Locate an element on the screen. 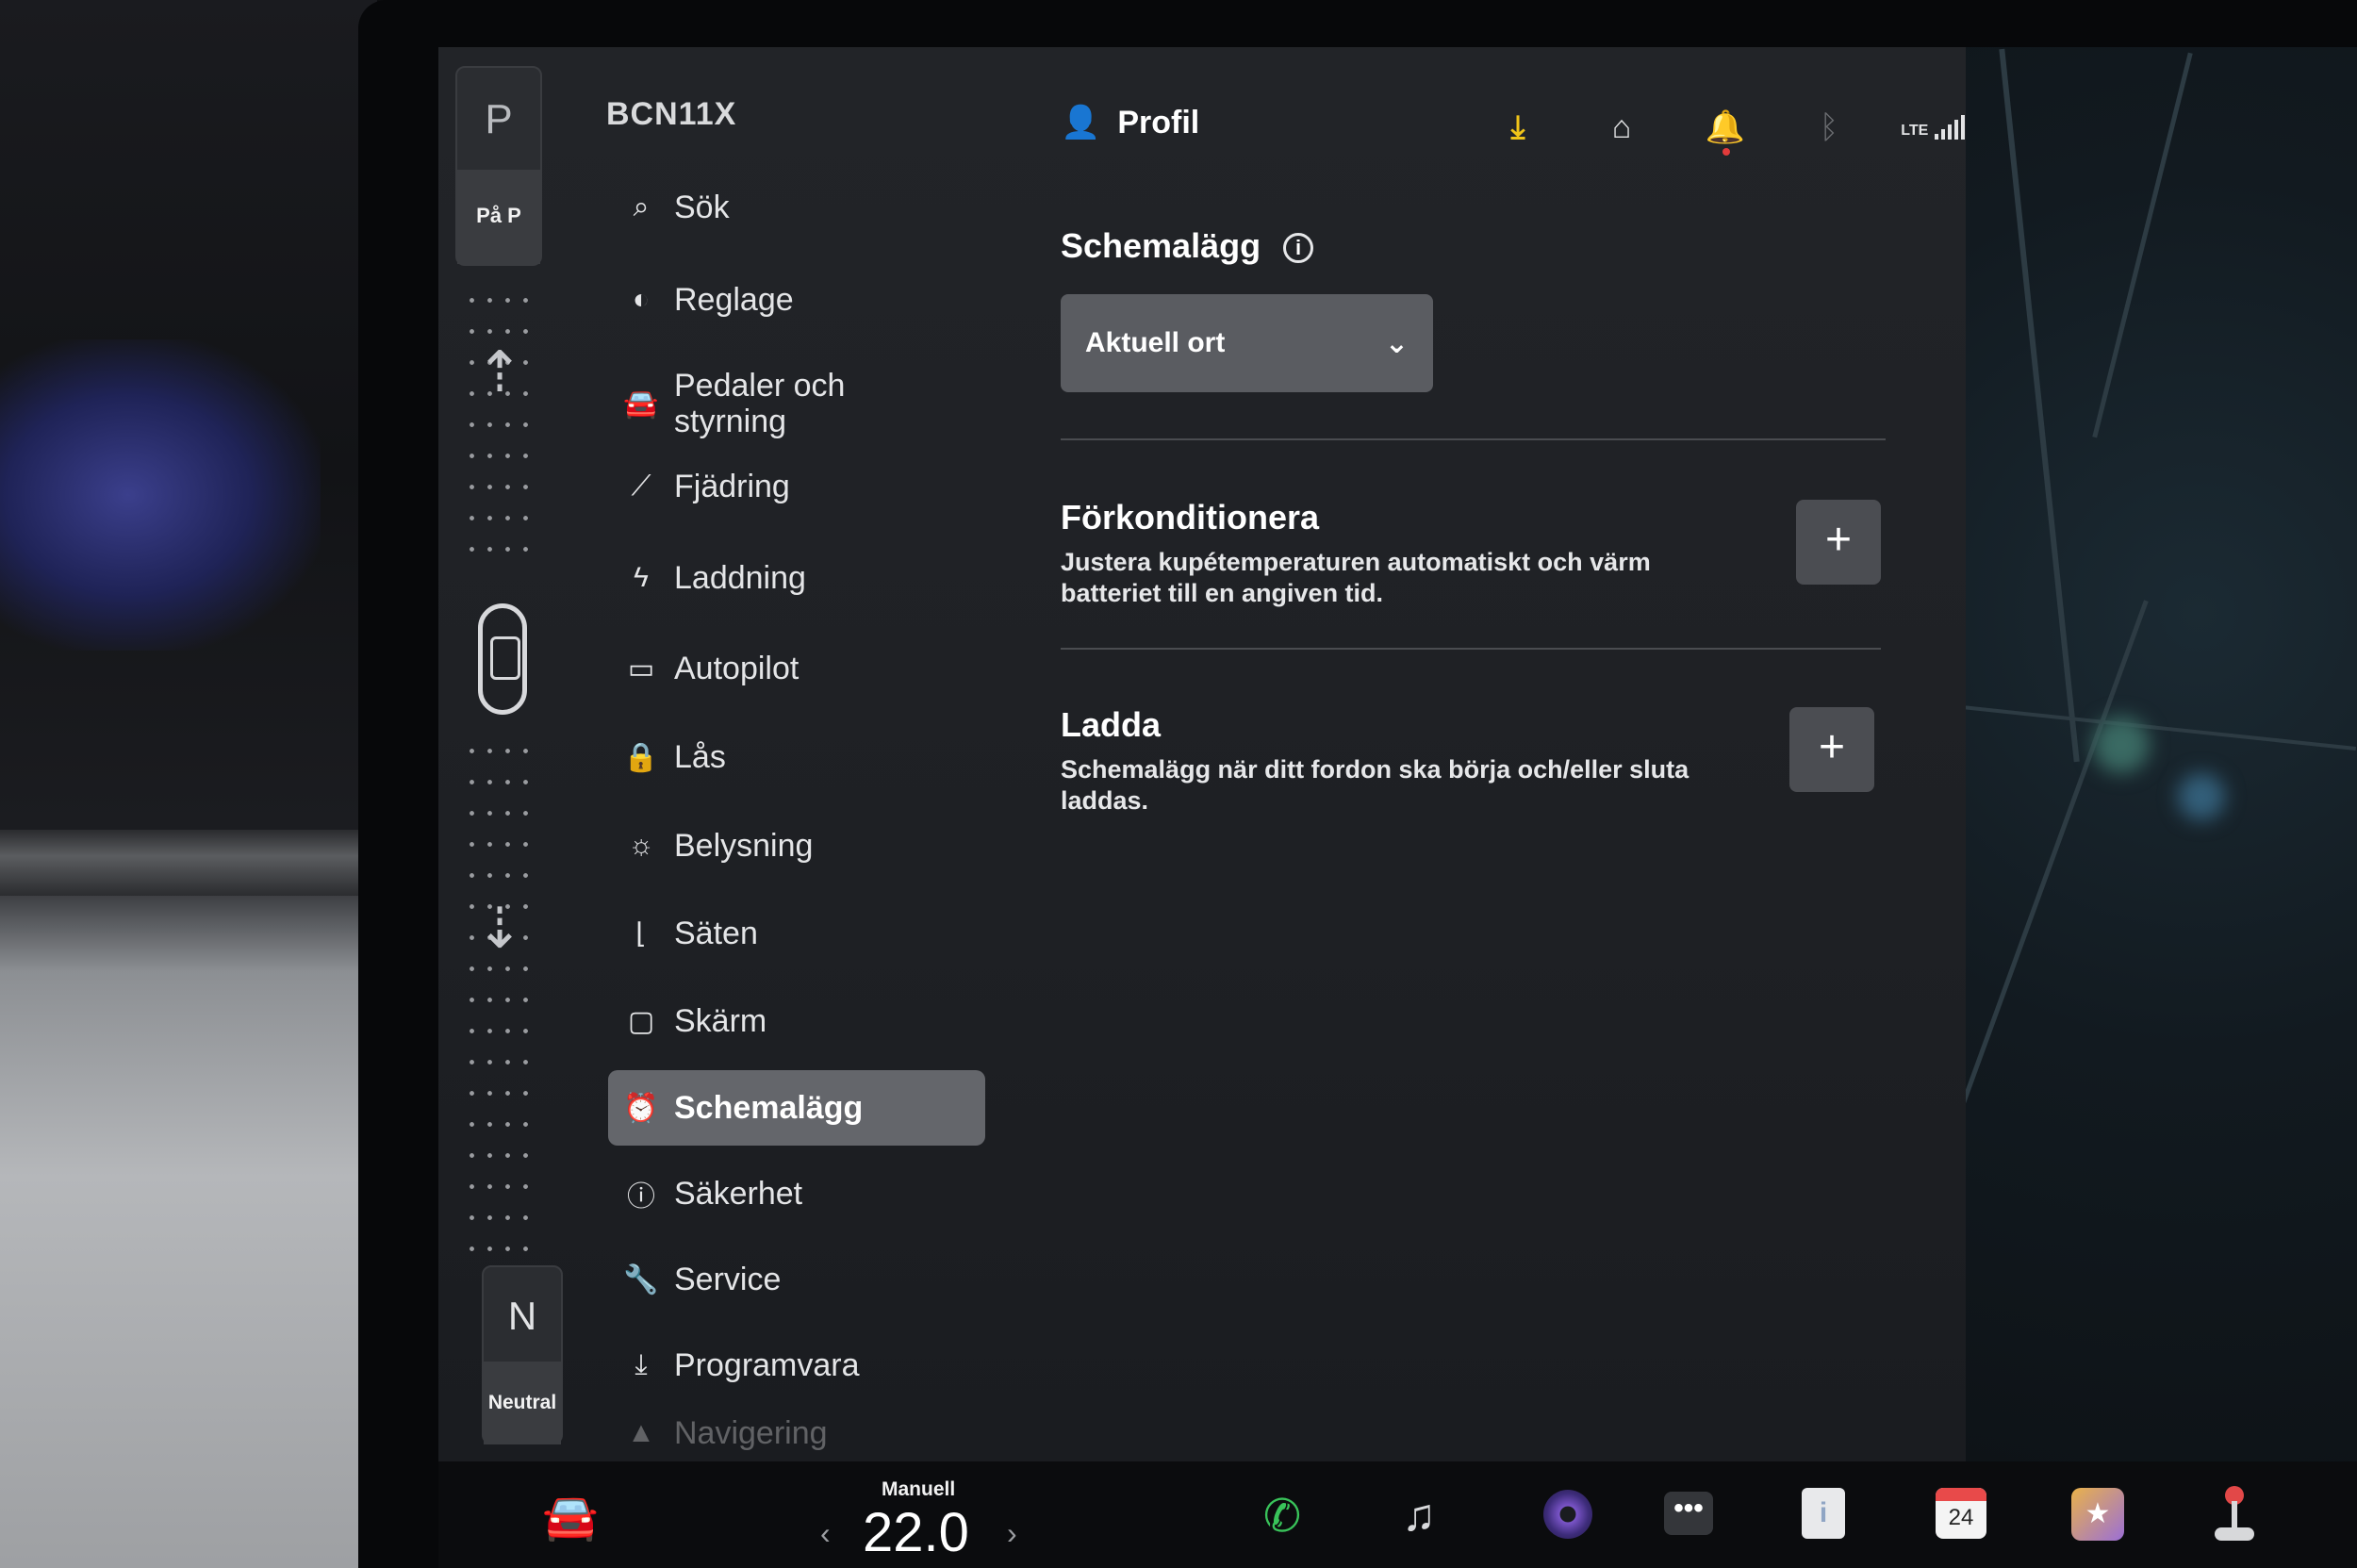 The image size is (2357, 1568). music-icon: ♫ is located at coordinates (1419, 1516).